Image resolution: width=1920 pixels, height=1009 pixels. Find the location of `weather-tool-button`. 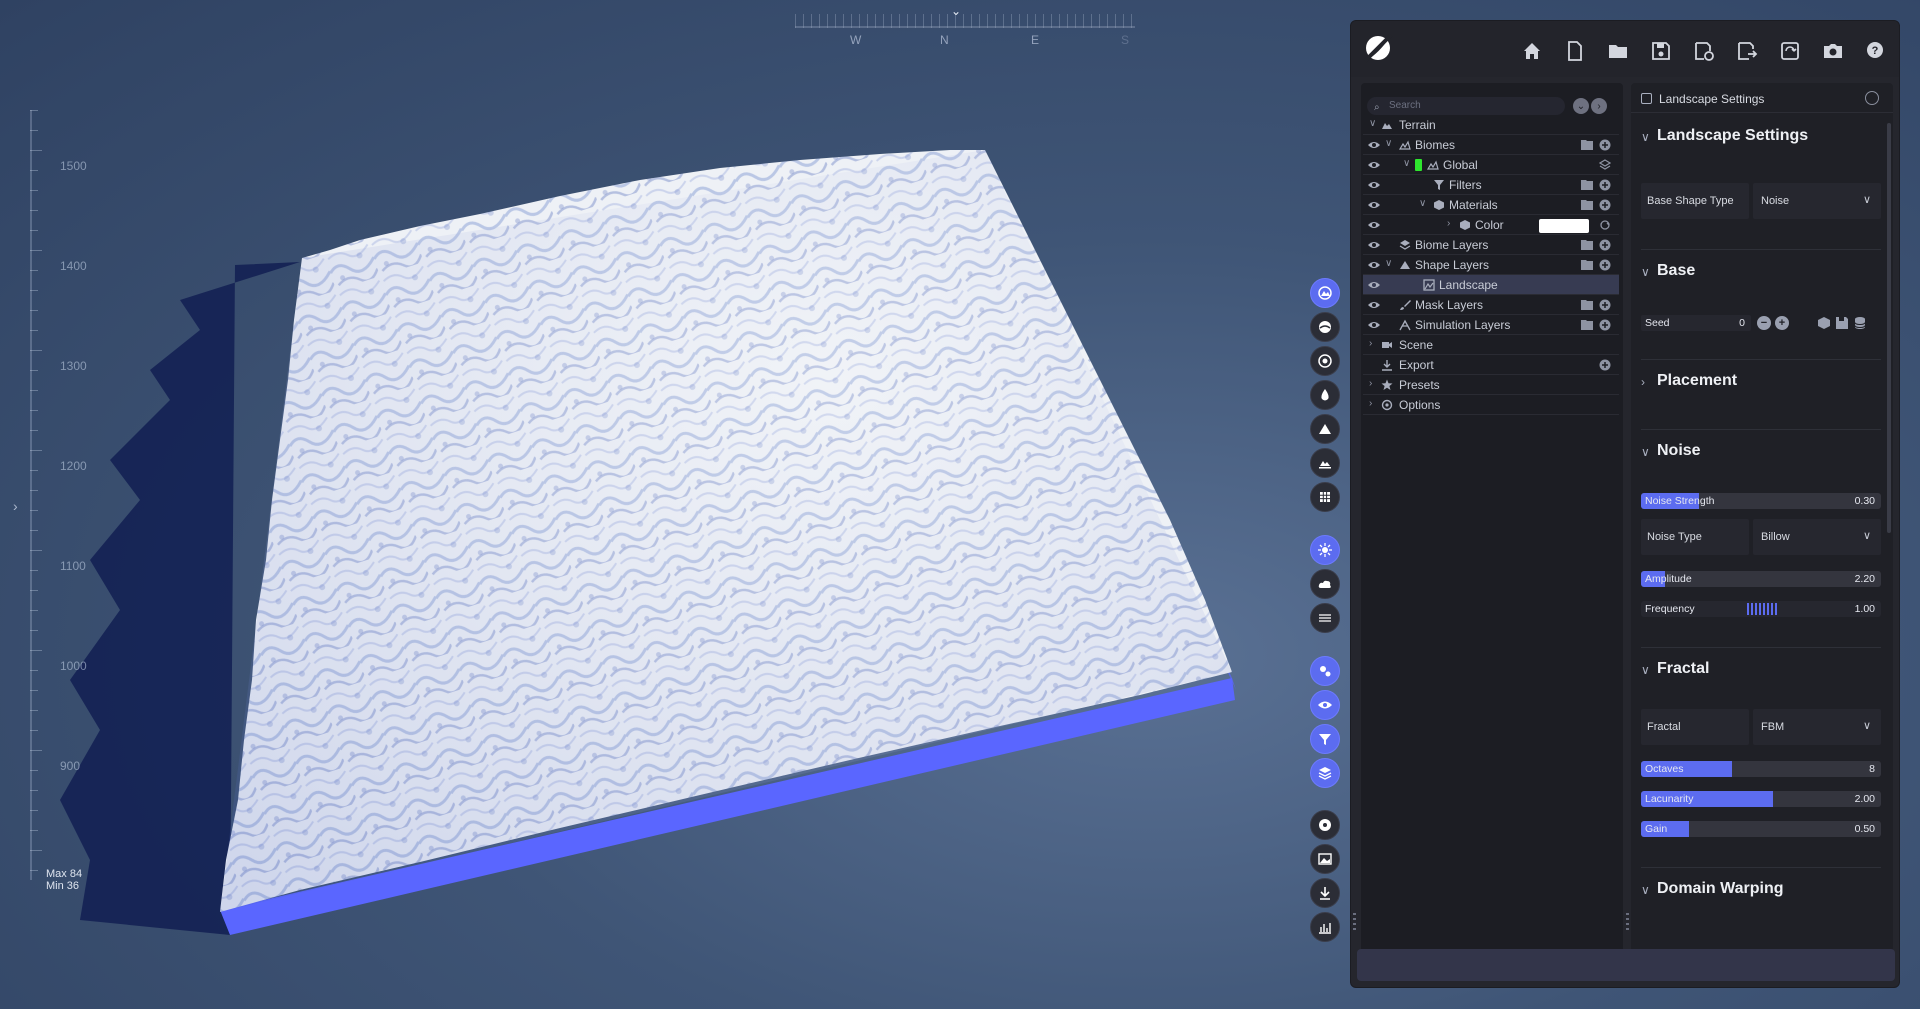

weather-tool-button is located at coordinates (1325, 584).